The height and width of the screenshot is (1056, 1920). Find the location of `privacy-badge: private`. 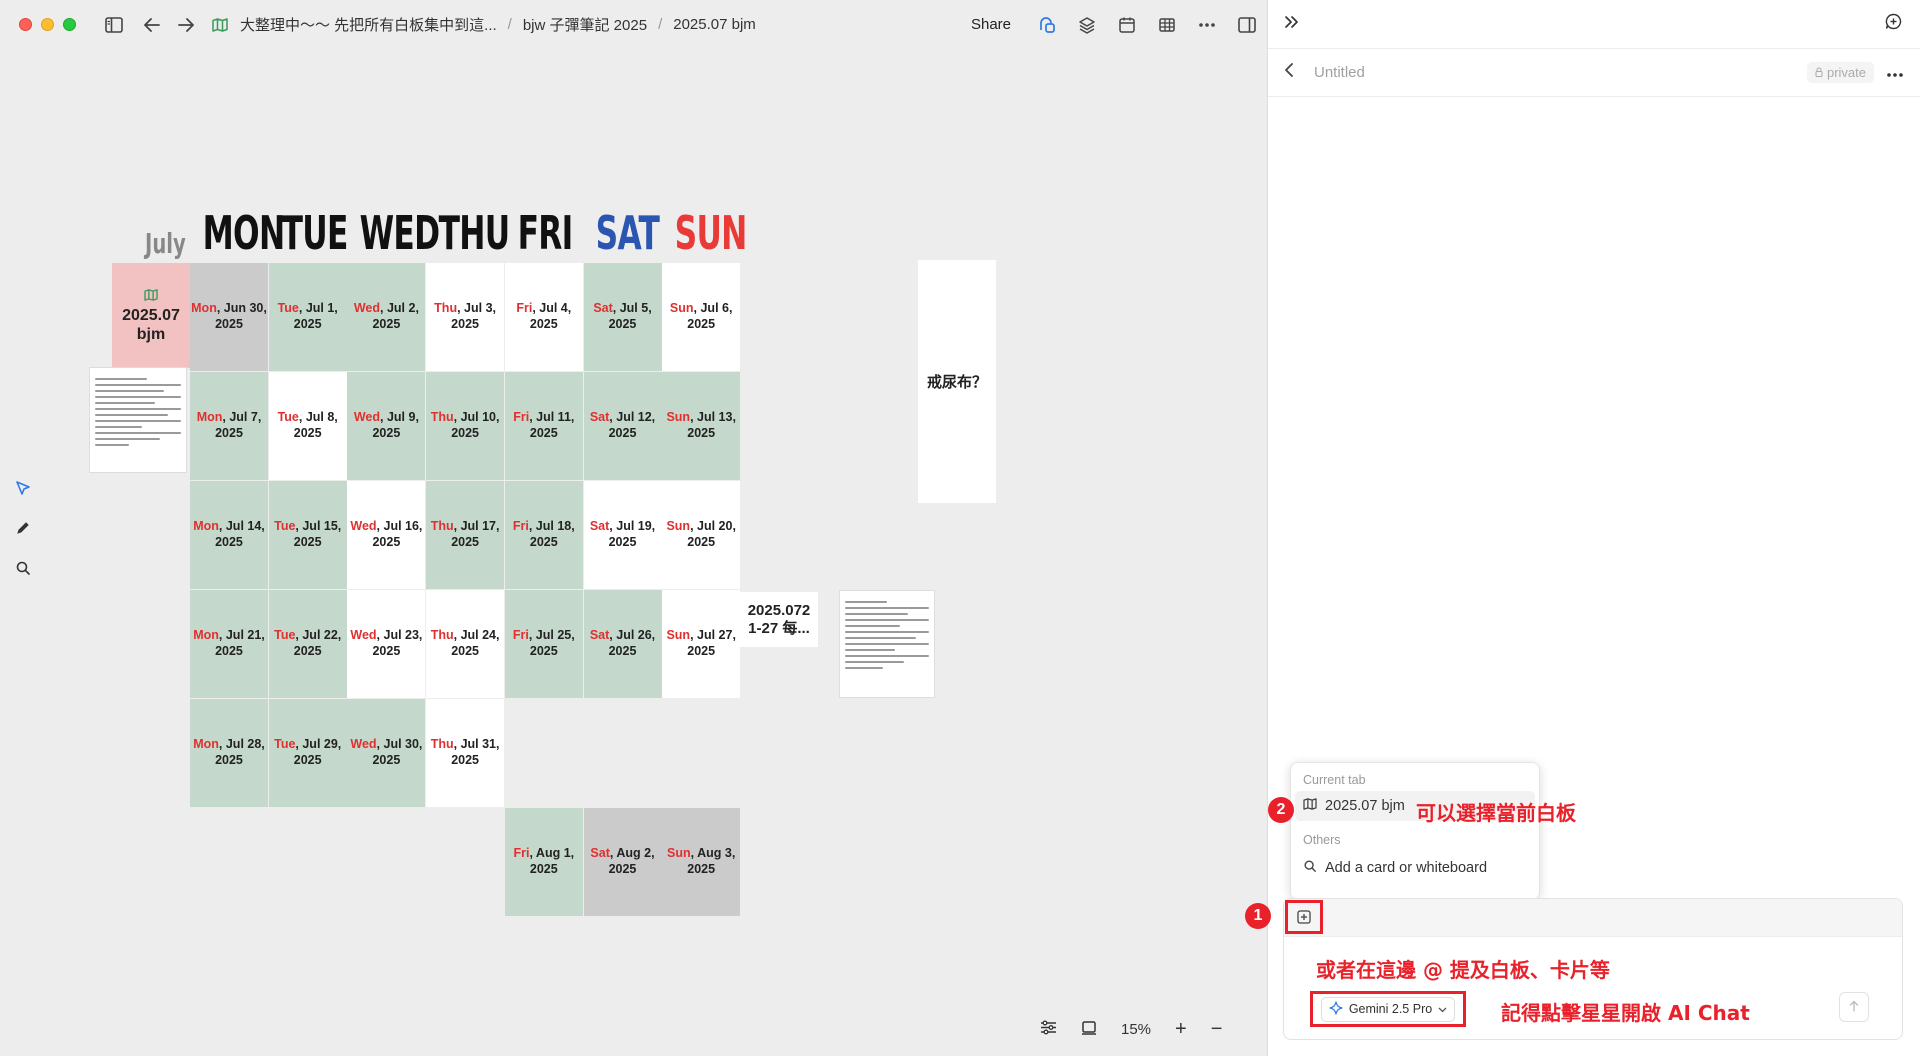

privacy-badge: private is located at coordinates (1840, 72).